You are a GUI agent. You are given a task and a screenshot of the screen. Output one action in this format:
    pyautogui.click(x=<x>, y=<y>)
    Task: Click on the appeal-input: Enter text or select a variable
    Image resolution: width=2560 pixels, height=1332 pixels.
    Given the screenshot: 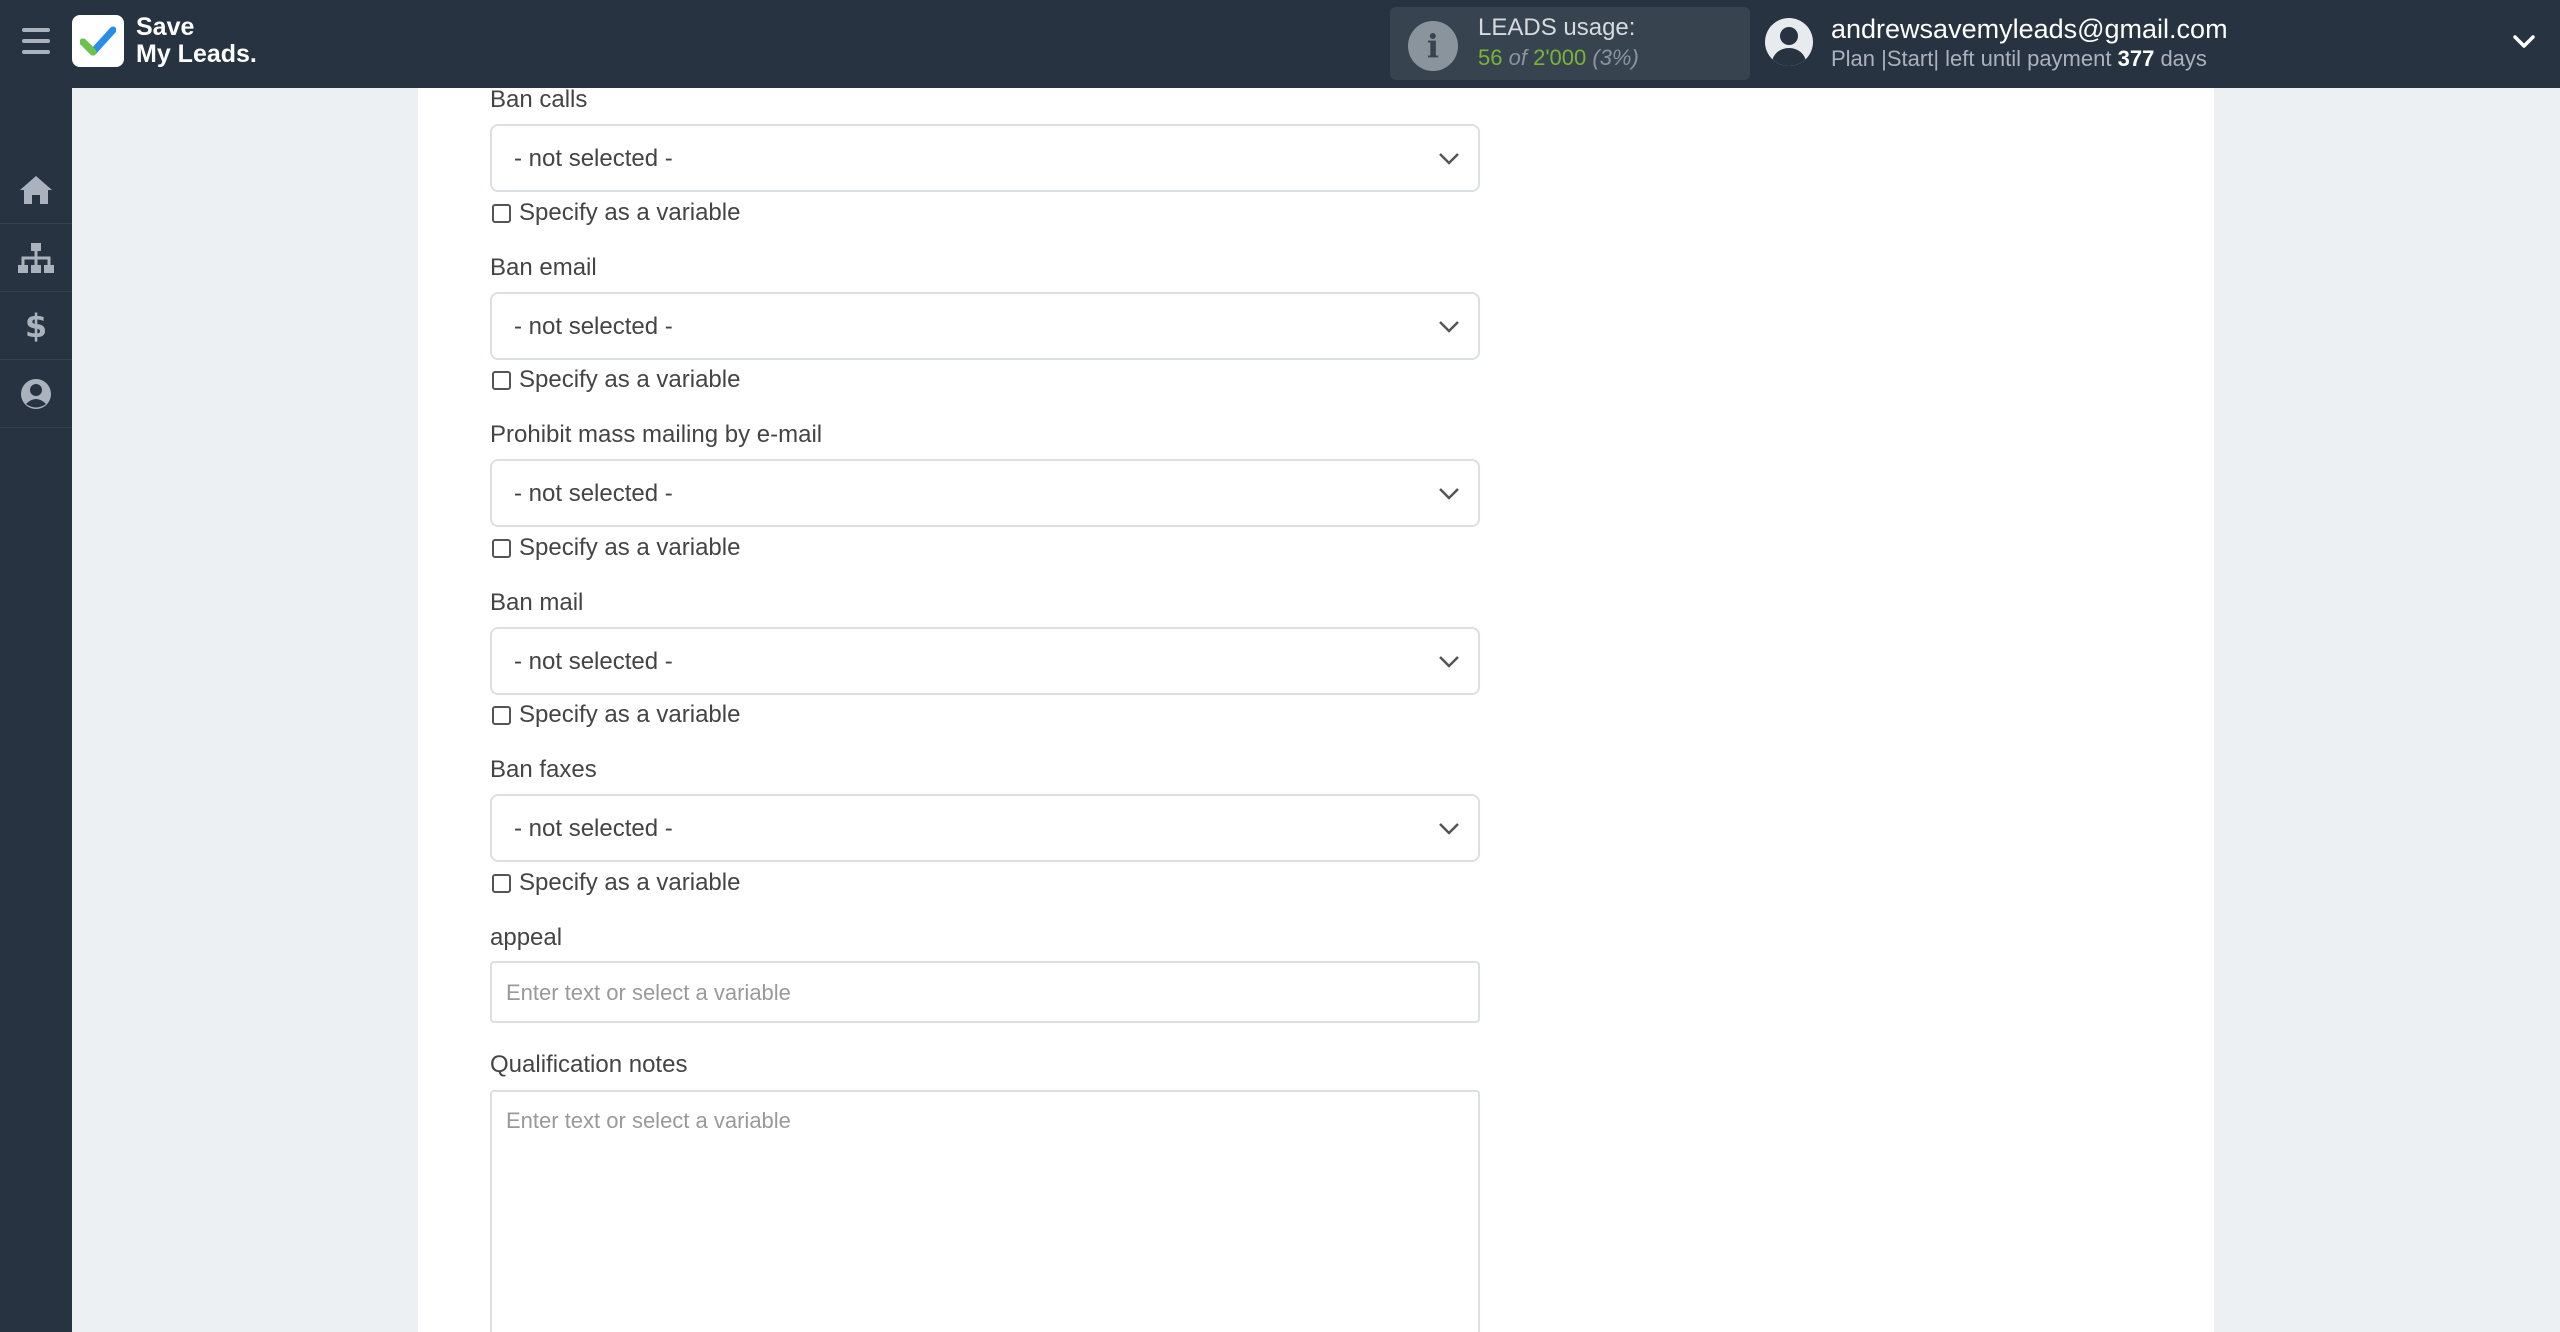 What is the action you would take?
    pyautogui.click(x=985, y=992)
    